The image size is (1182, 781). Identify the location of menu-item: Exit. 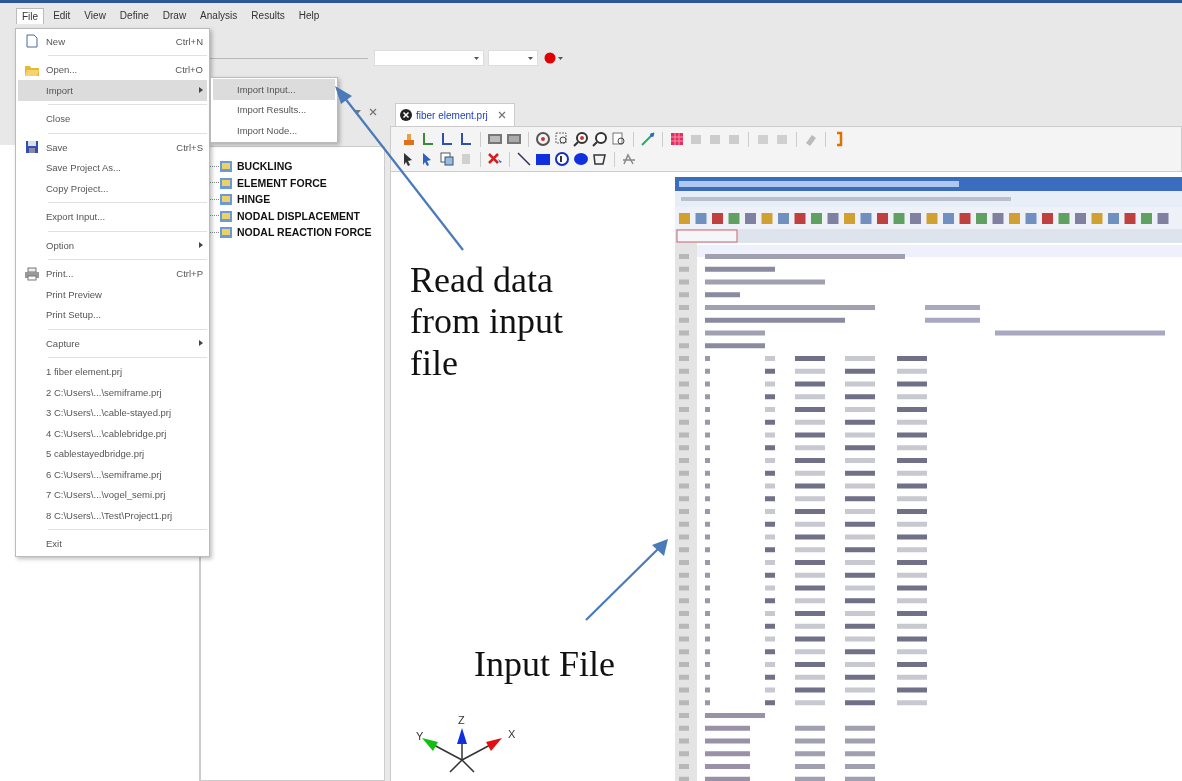
(112, 543).